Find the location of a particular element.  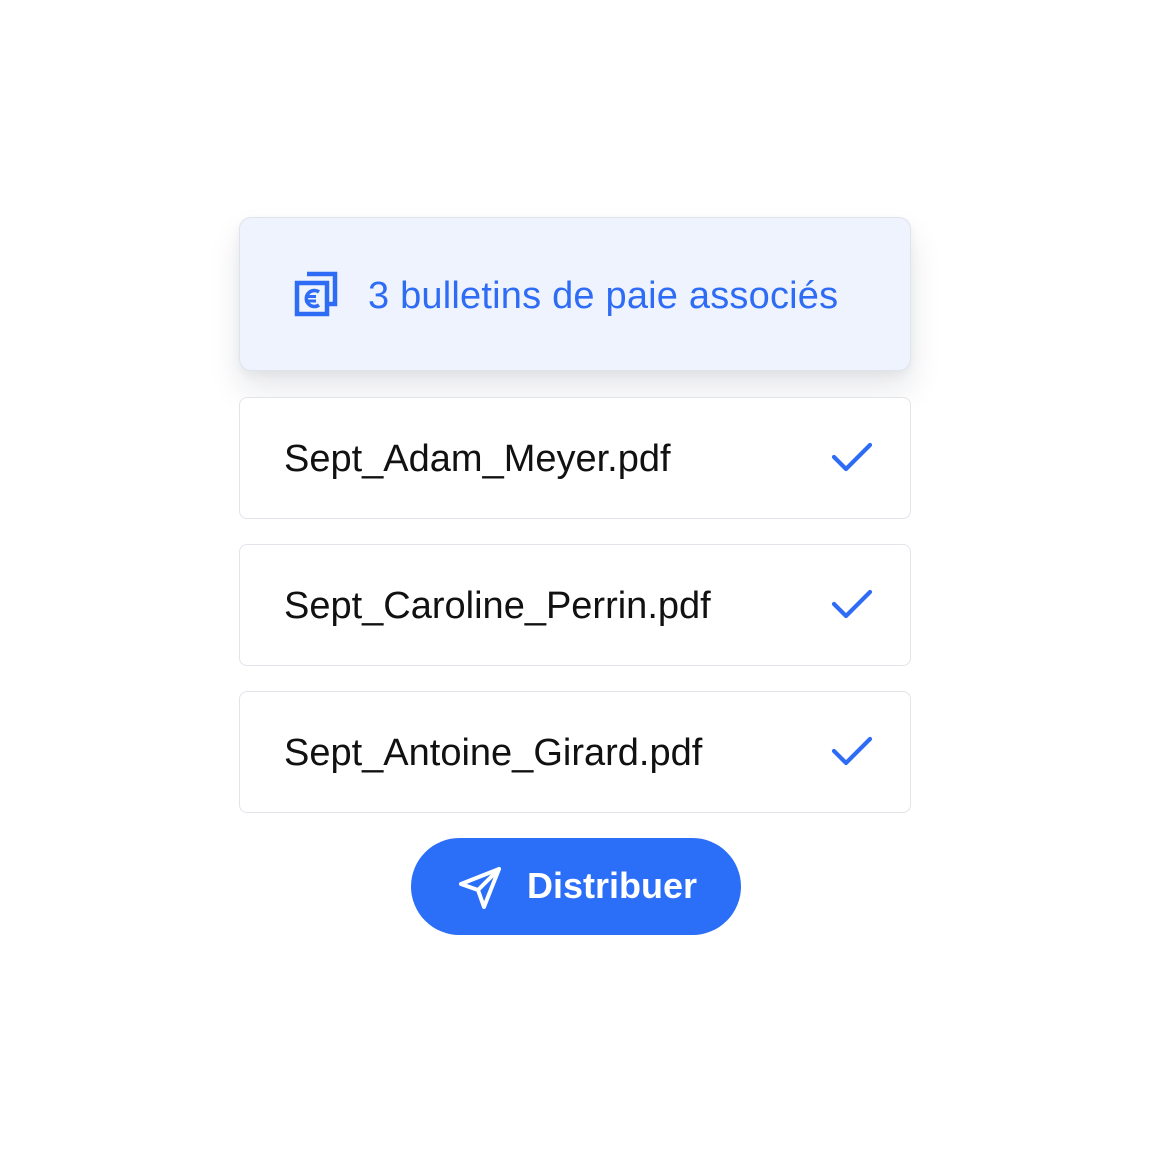

distribute-button-label: Distribuer is located at coordinates (612, 885).